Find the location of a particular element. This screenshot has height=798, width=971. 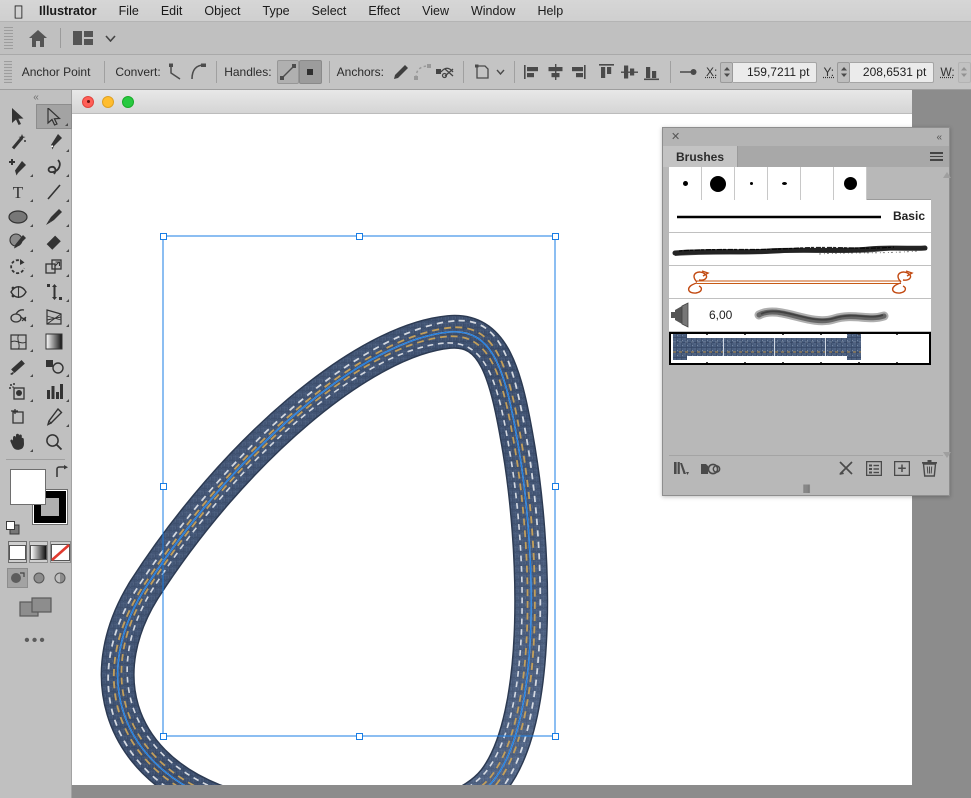

connect-anchors-button is located at coordinates (422, 72).